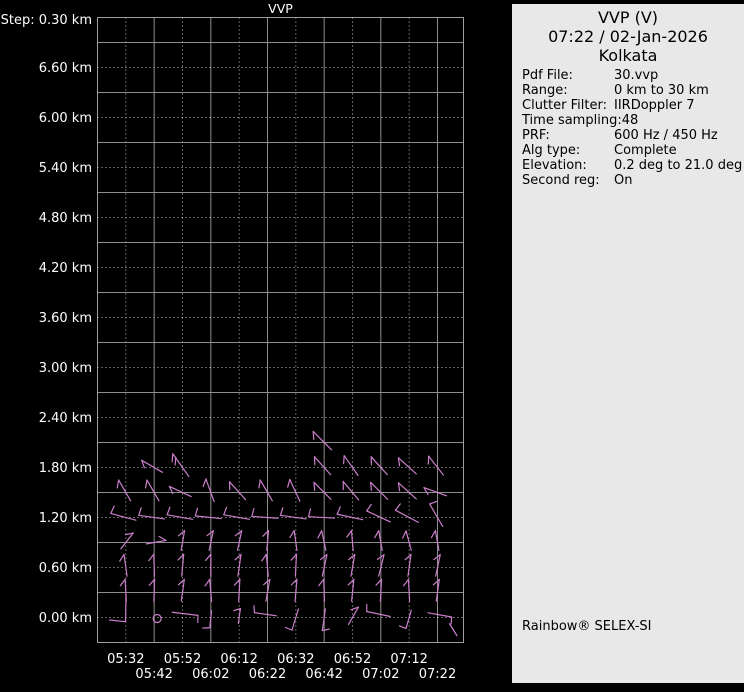  What do you see at coordinates (568, 180) in the screenshot?
I see `info-label: Second reg:` at bounding box center [568, 180].